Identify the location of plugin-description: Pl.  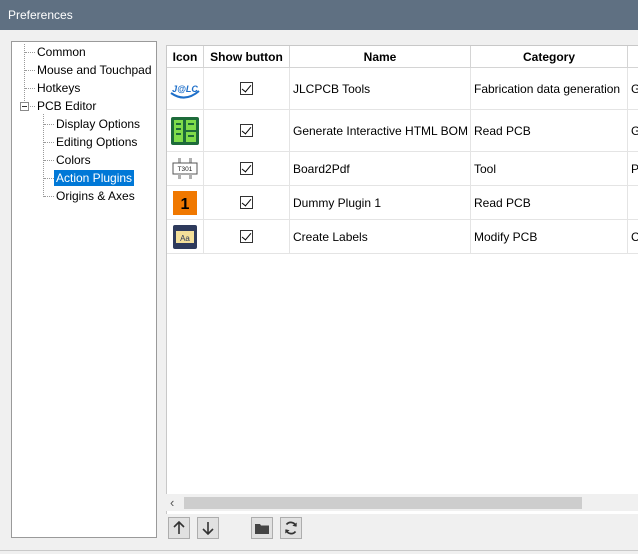
(633, 168).